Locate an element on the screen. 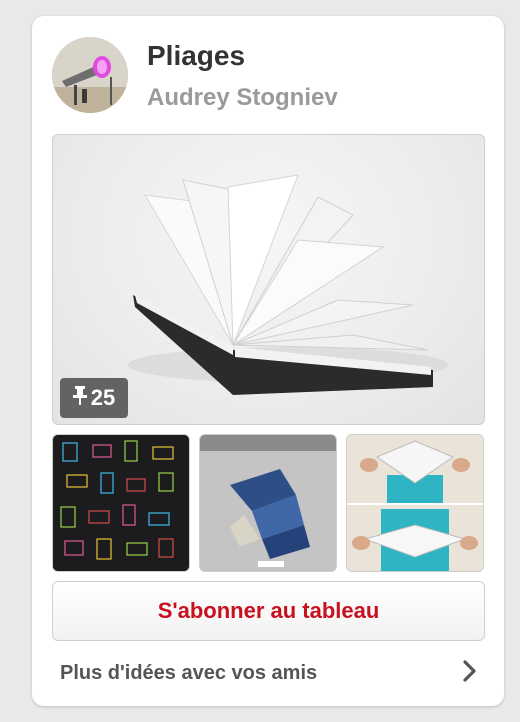 The image size is (520, 722). board-owner-name: Audrey Stogniev is located at coordinates (242, 98).